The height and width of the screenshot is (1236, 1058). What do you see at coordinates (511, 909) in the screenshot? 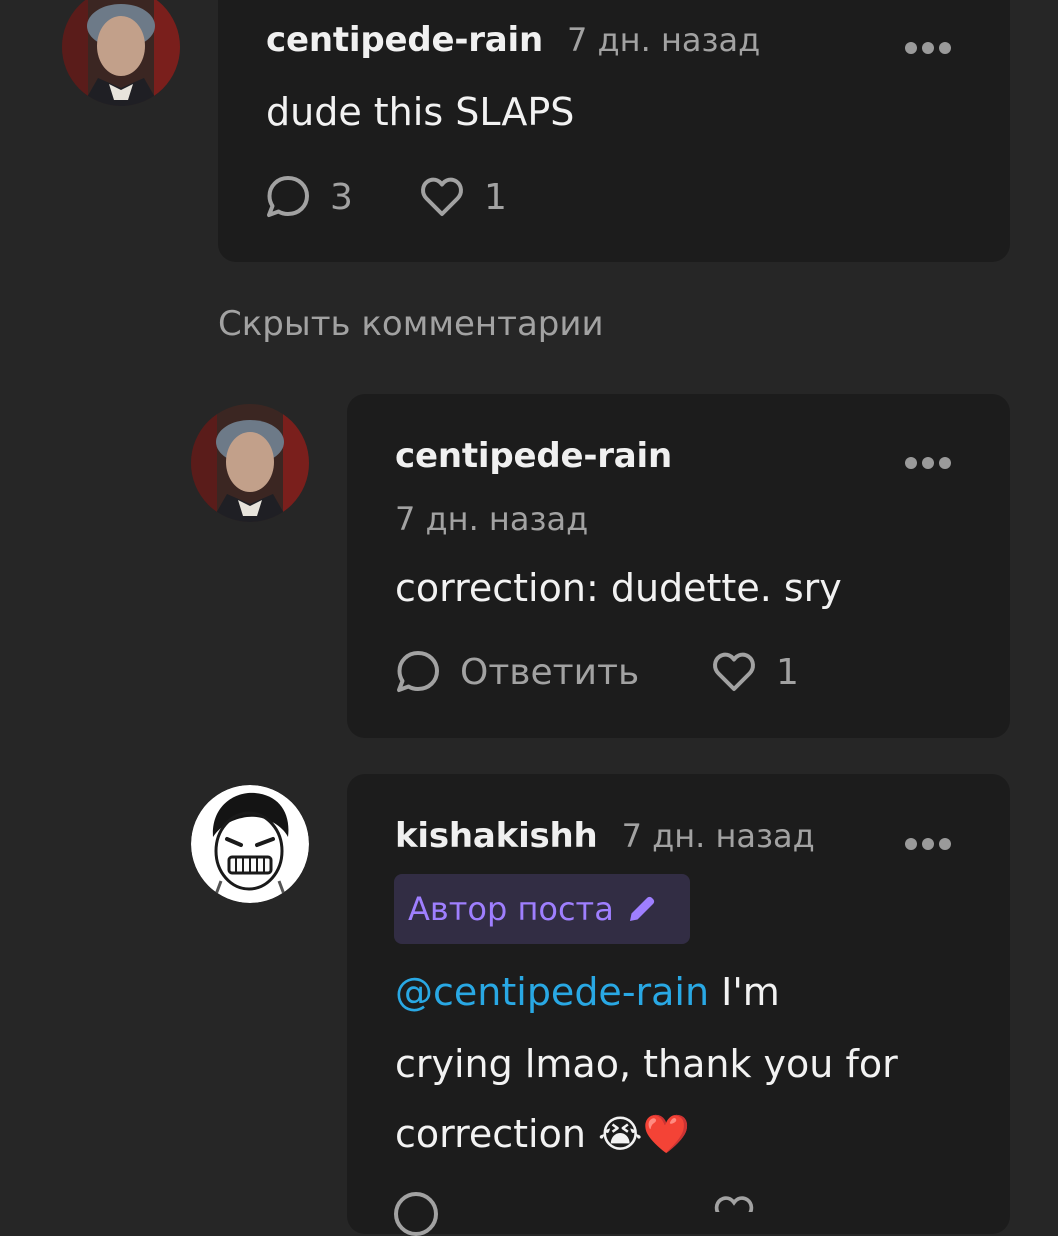
I see `badge-label: Автор поста` at bounding box center [511, 909].